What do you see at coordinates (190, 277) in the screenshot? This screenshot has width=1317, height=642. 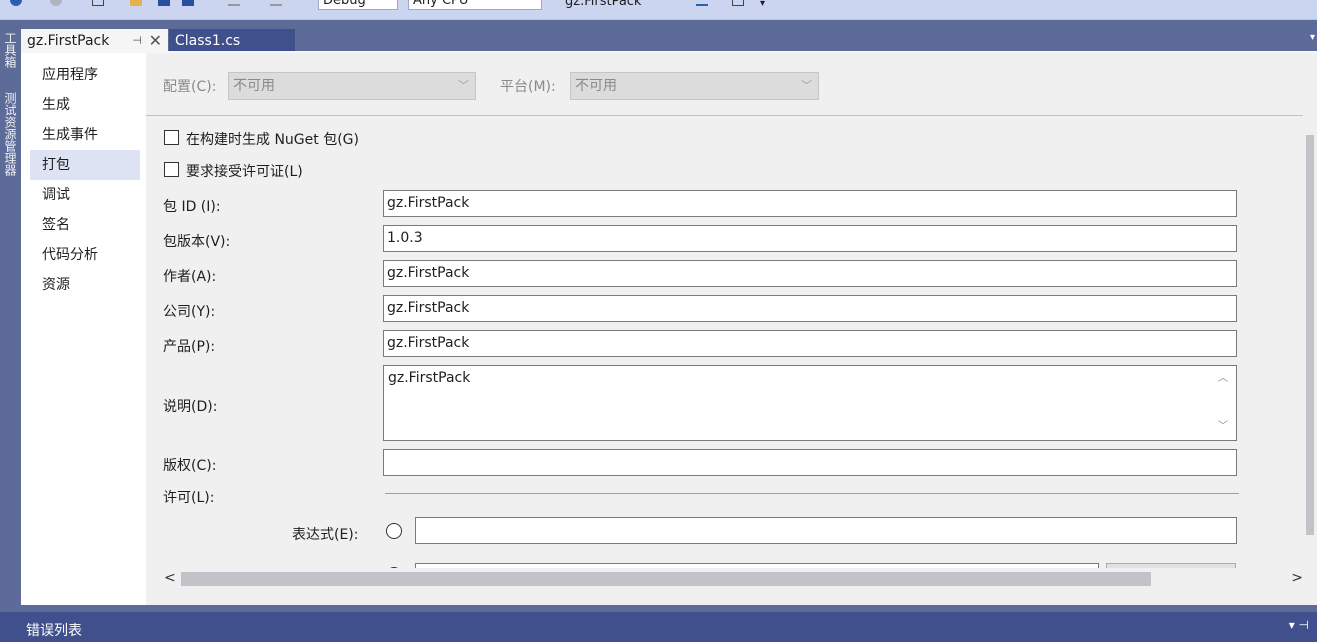 I see `authors-label: 作者(A):` at bounding box center [190, 277].